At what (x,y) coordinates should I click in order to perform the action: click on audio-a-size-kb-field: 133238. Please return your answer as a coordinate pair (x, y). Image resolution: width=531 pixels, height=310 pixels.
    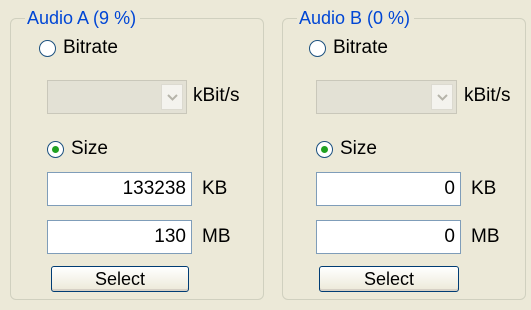
    Looking at the image, I should click on (119, 189).